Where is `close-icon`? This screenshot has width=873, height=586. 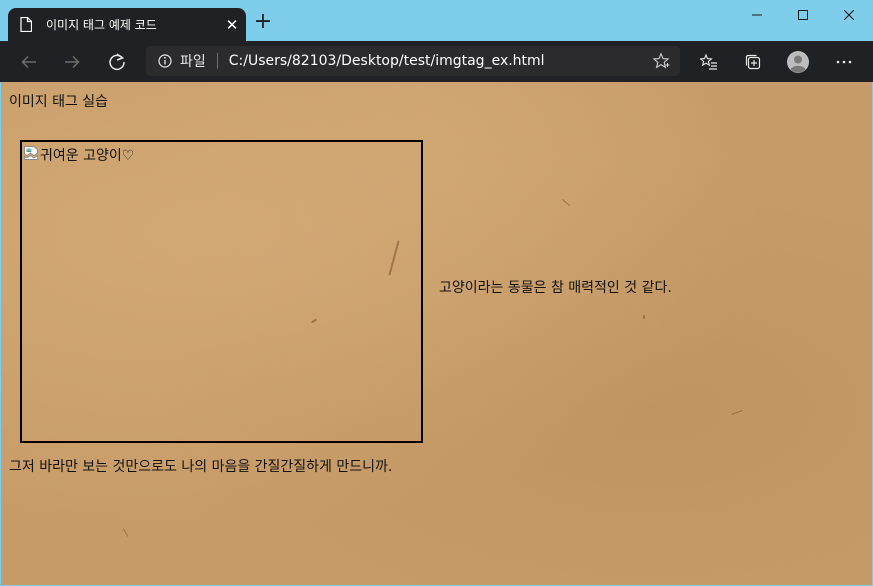
close-icon is located at coordinates (849, 15).